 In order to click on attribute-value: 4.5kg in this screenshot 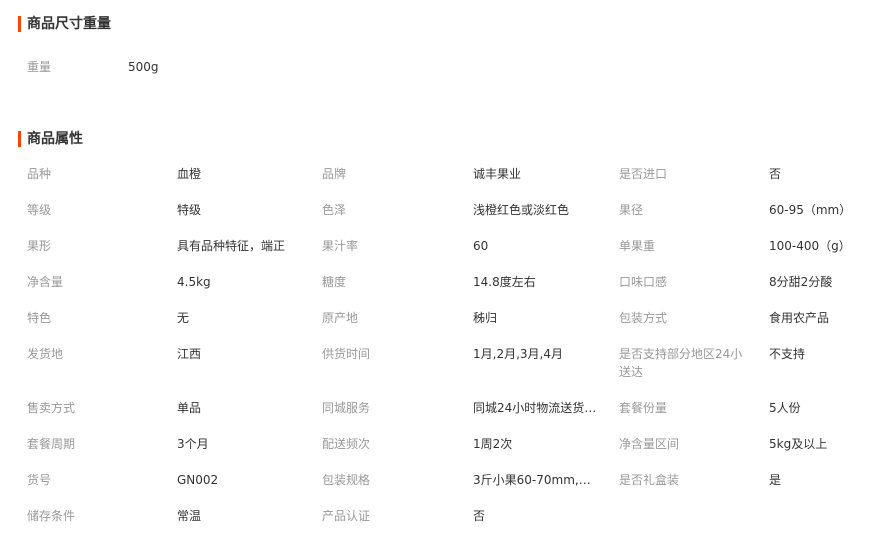, I will do `click(194, 282)`.